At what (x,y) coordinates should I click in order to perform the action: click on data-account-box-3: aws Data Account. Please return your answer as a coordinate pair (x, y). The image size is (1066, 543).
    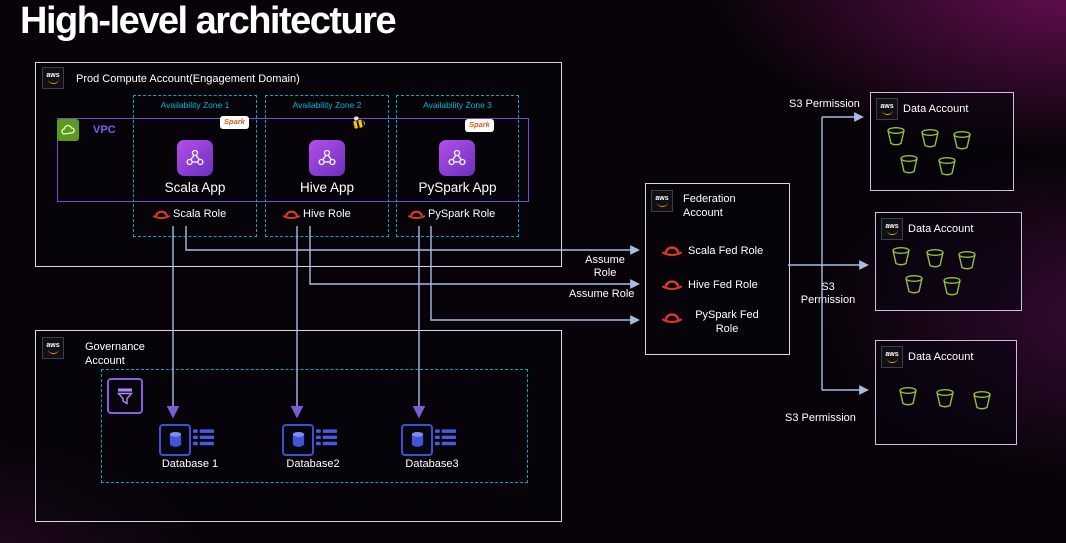
    Looking at the image, I should click on (946, 392).